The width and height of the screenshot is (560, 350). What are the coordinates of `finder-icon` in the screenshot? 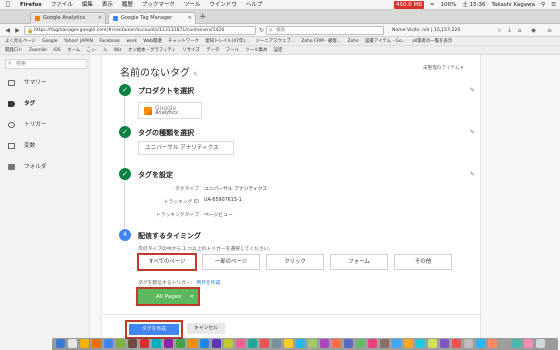 It's located at (60, 343).